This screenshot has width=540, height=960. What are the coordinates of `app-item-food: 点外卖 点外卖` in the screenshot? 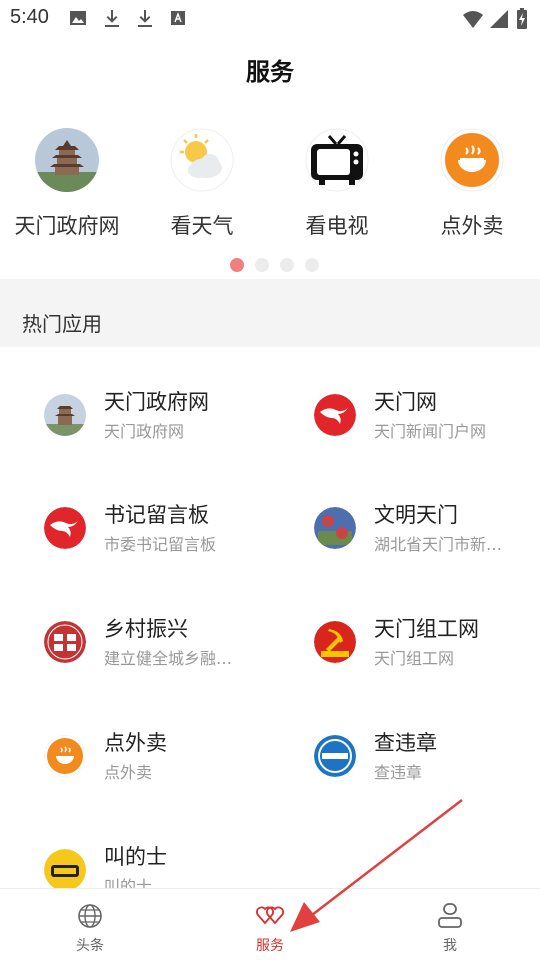 It's located at (169, 757).